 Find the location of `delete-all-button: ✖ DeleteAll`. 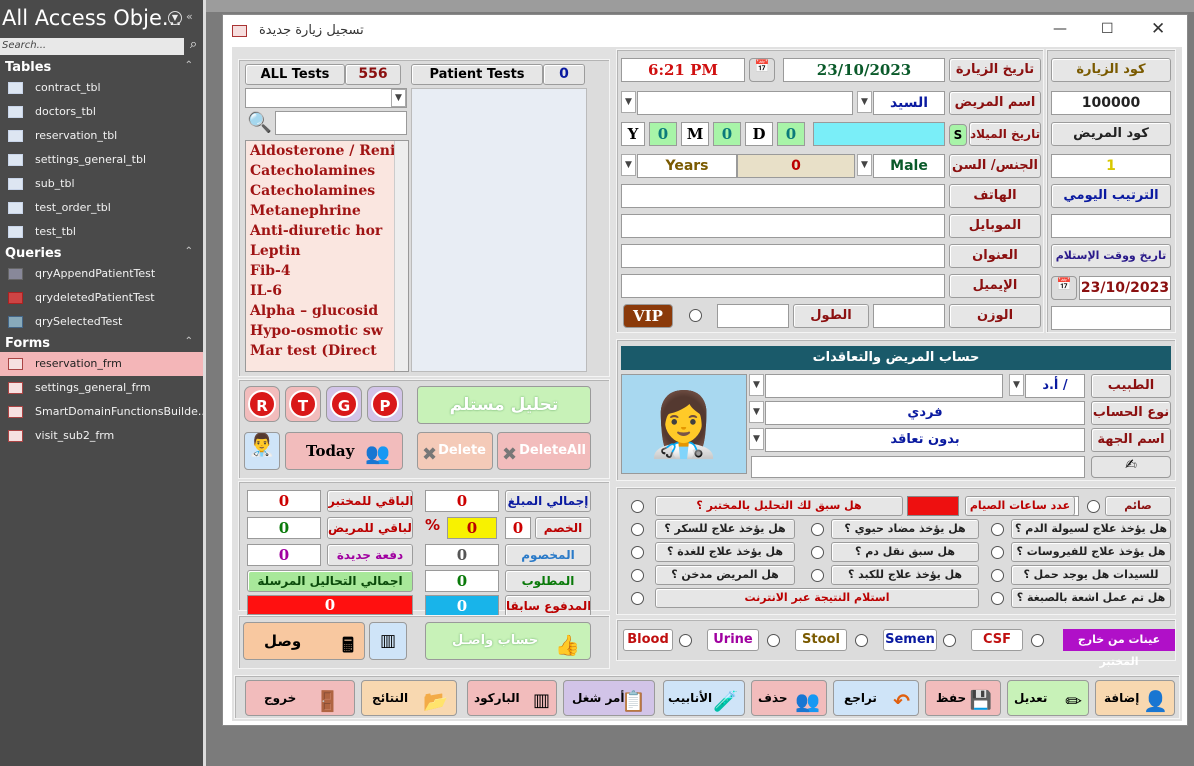

delete-all-button: ✖ DeleteAll is located at coordinates (544, 451).